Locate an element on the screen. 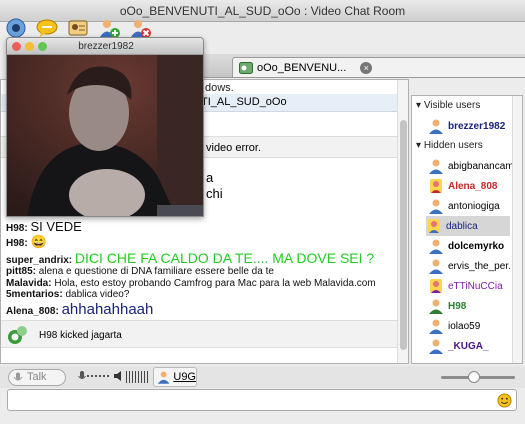 Image resolution: width=525 pixels, height=424 pixels. user-name: H98 is located at coordinates (457, 306).